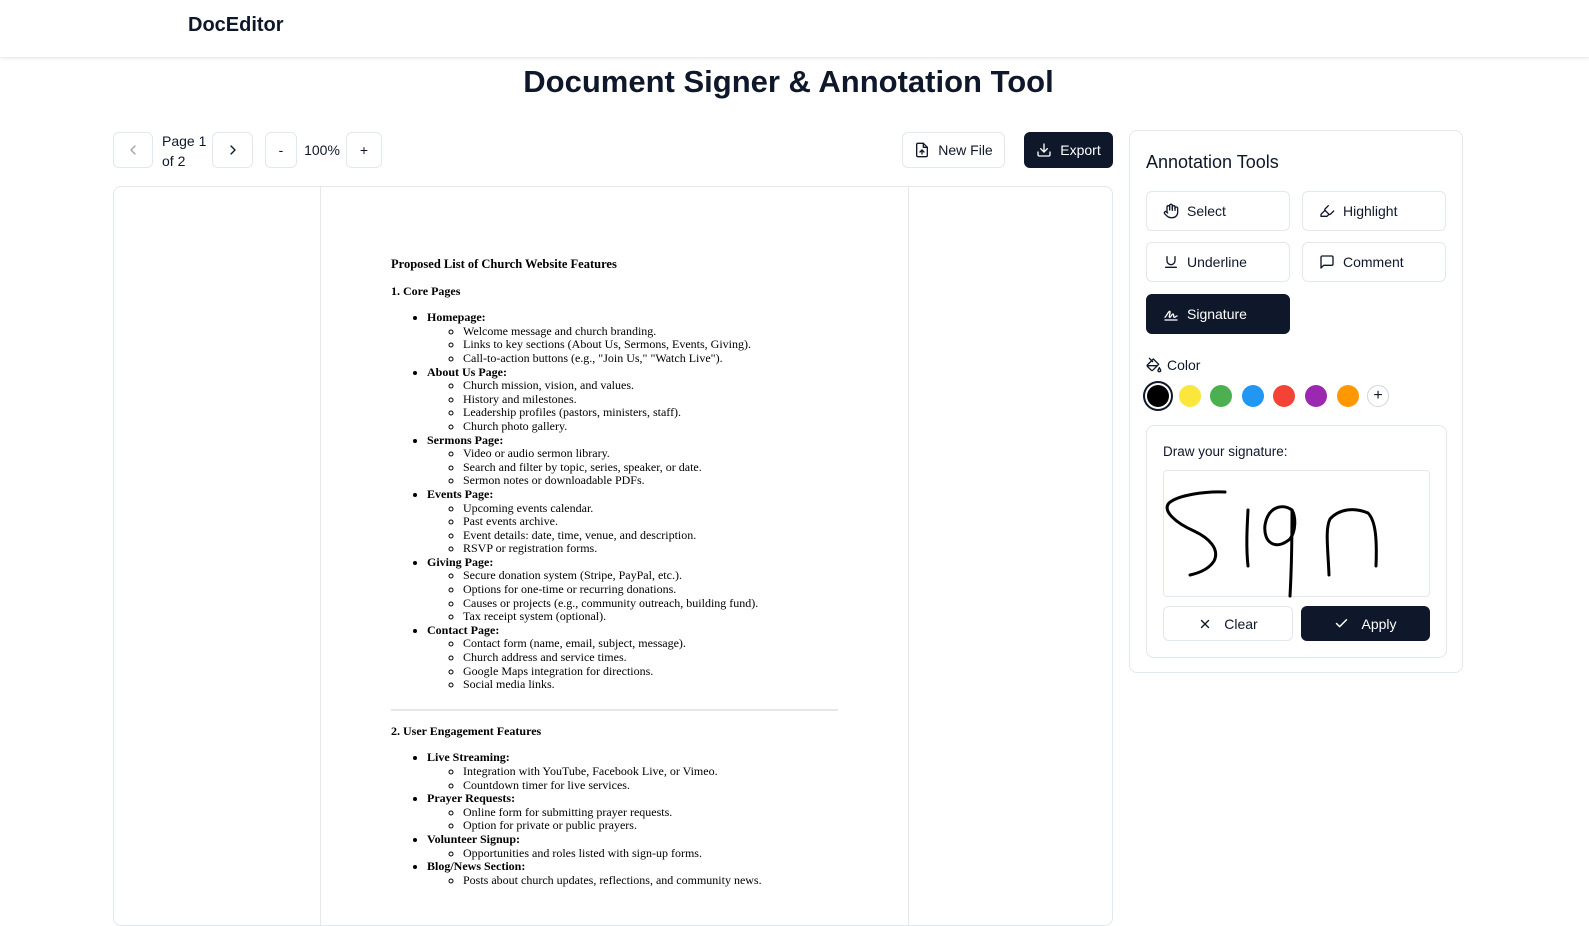  What do you see at coordinates (652, 521) in the screenshot?
I see `feature-detail: Past events archive.` at bounding box center [652, 521].